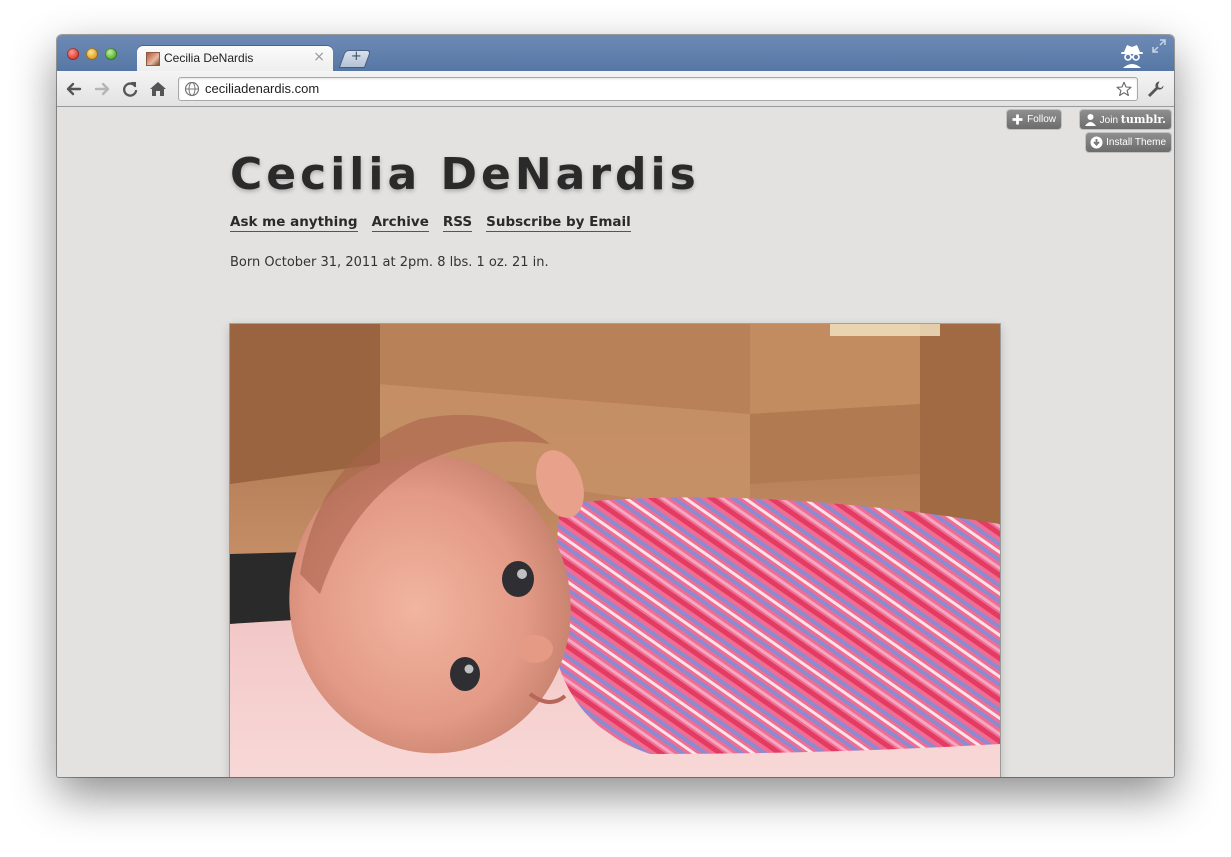 This screenshot has width=1231, height=857. Describe the element at coordinates (457, 223) in the screenshot. I see `nav-rss-link: RSS` at that location.